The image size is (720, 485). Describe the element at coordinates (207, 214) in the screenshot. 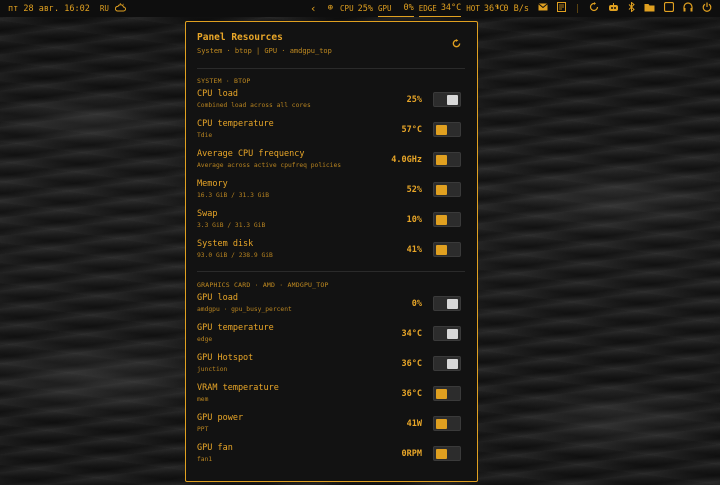

I see `row-label: Swap` at that location.